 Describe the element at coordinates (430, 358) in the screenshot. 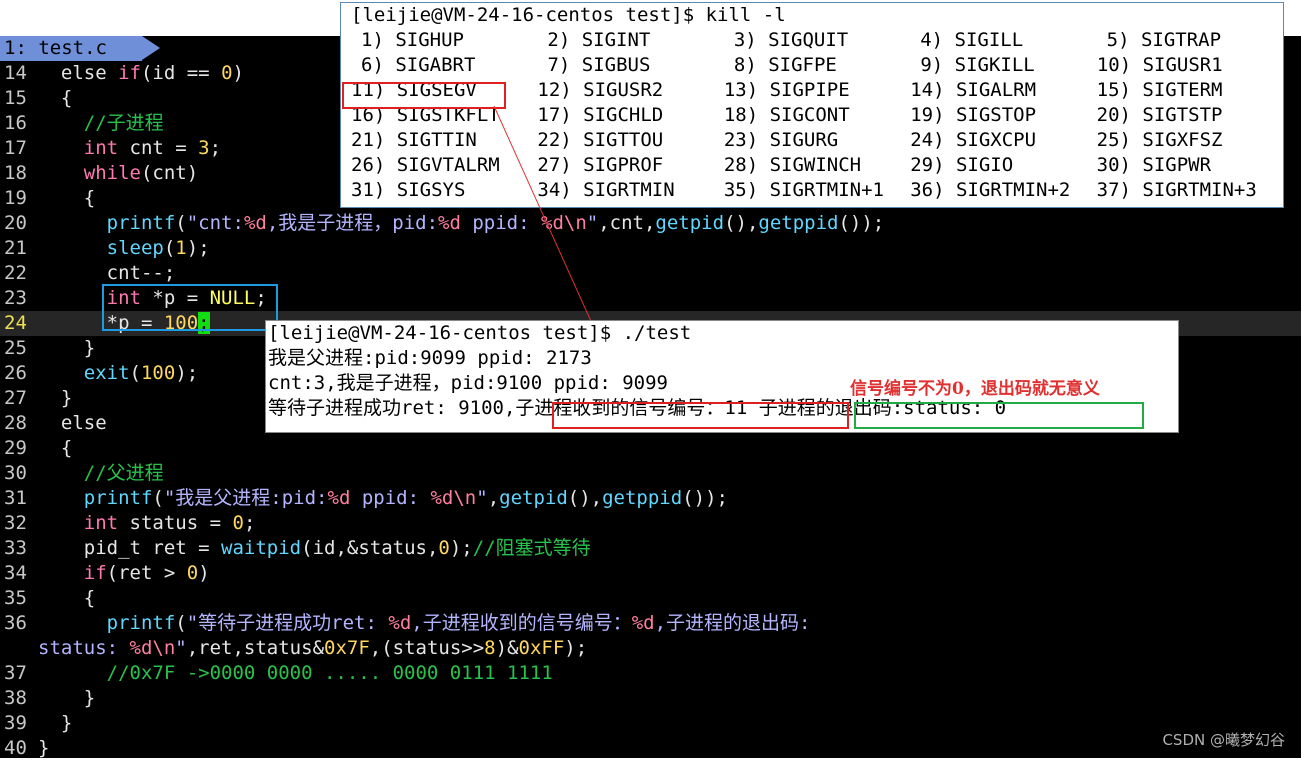

I see `output-line: 我是父进程:pid:9099 ppid: 2173` at that location.